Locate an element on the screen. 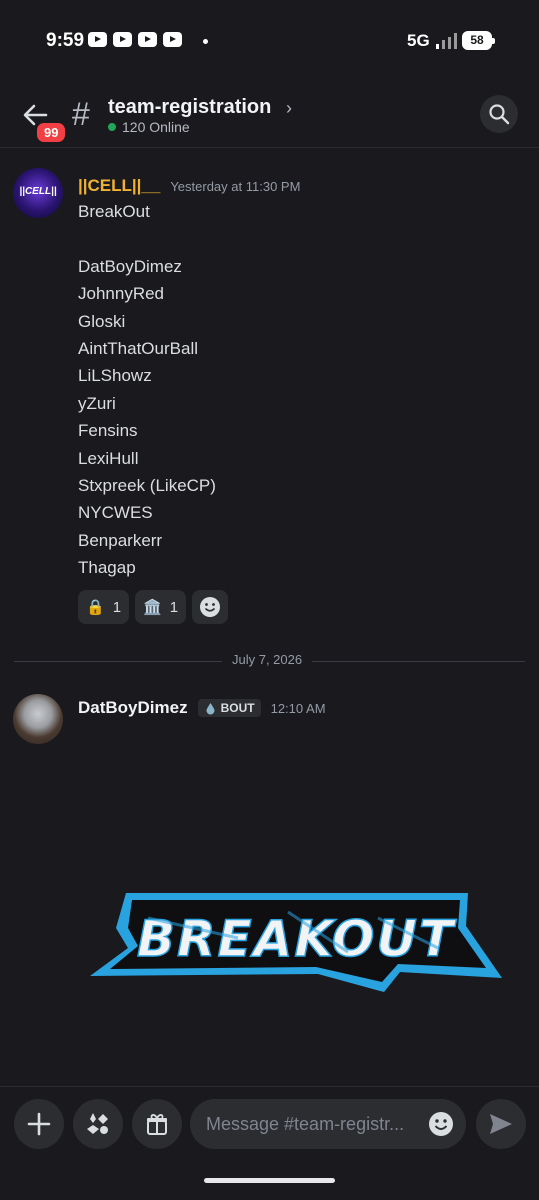 This screenshot has height=1200, width=539. smiley-icon is located at coordinates (210, 607).